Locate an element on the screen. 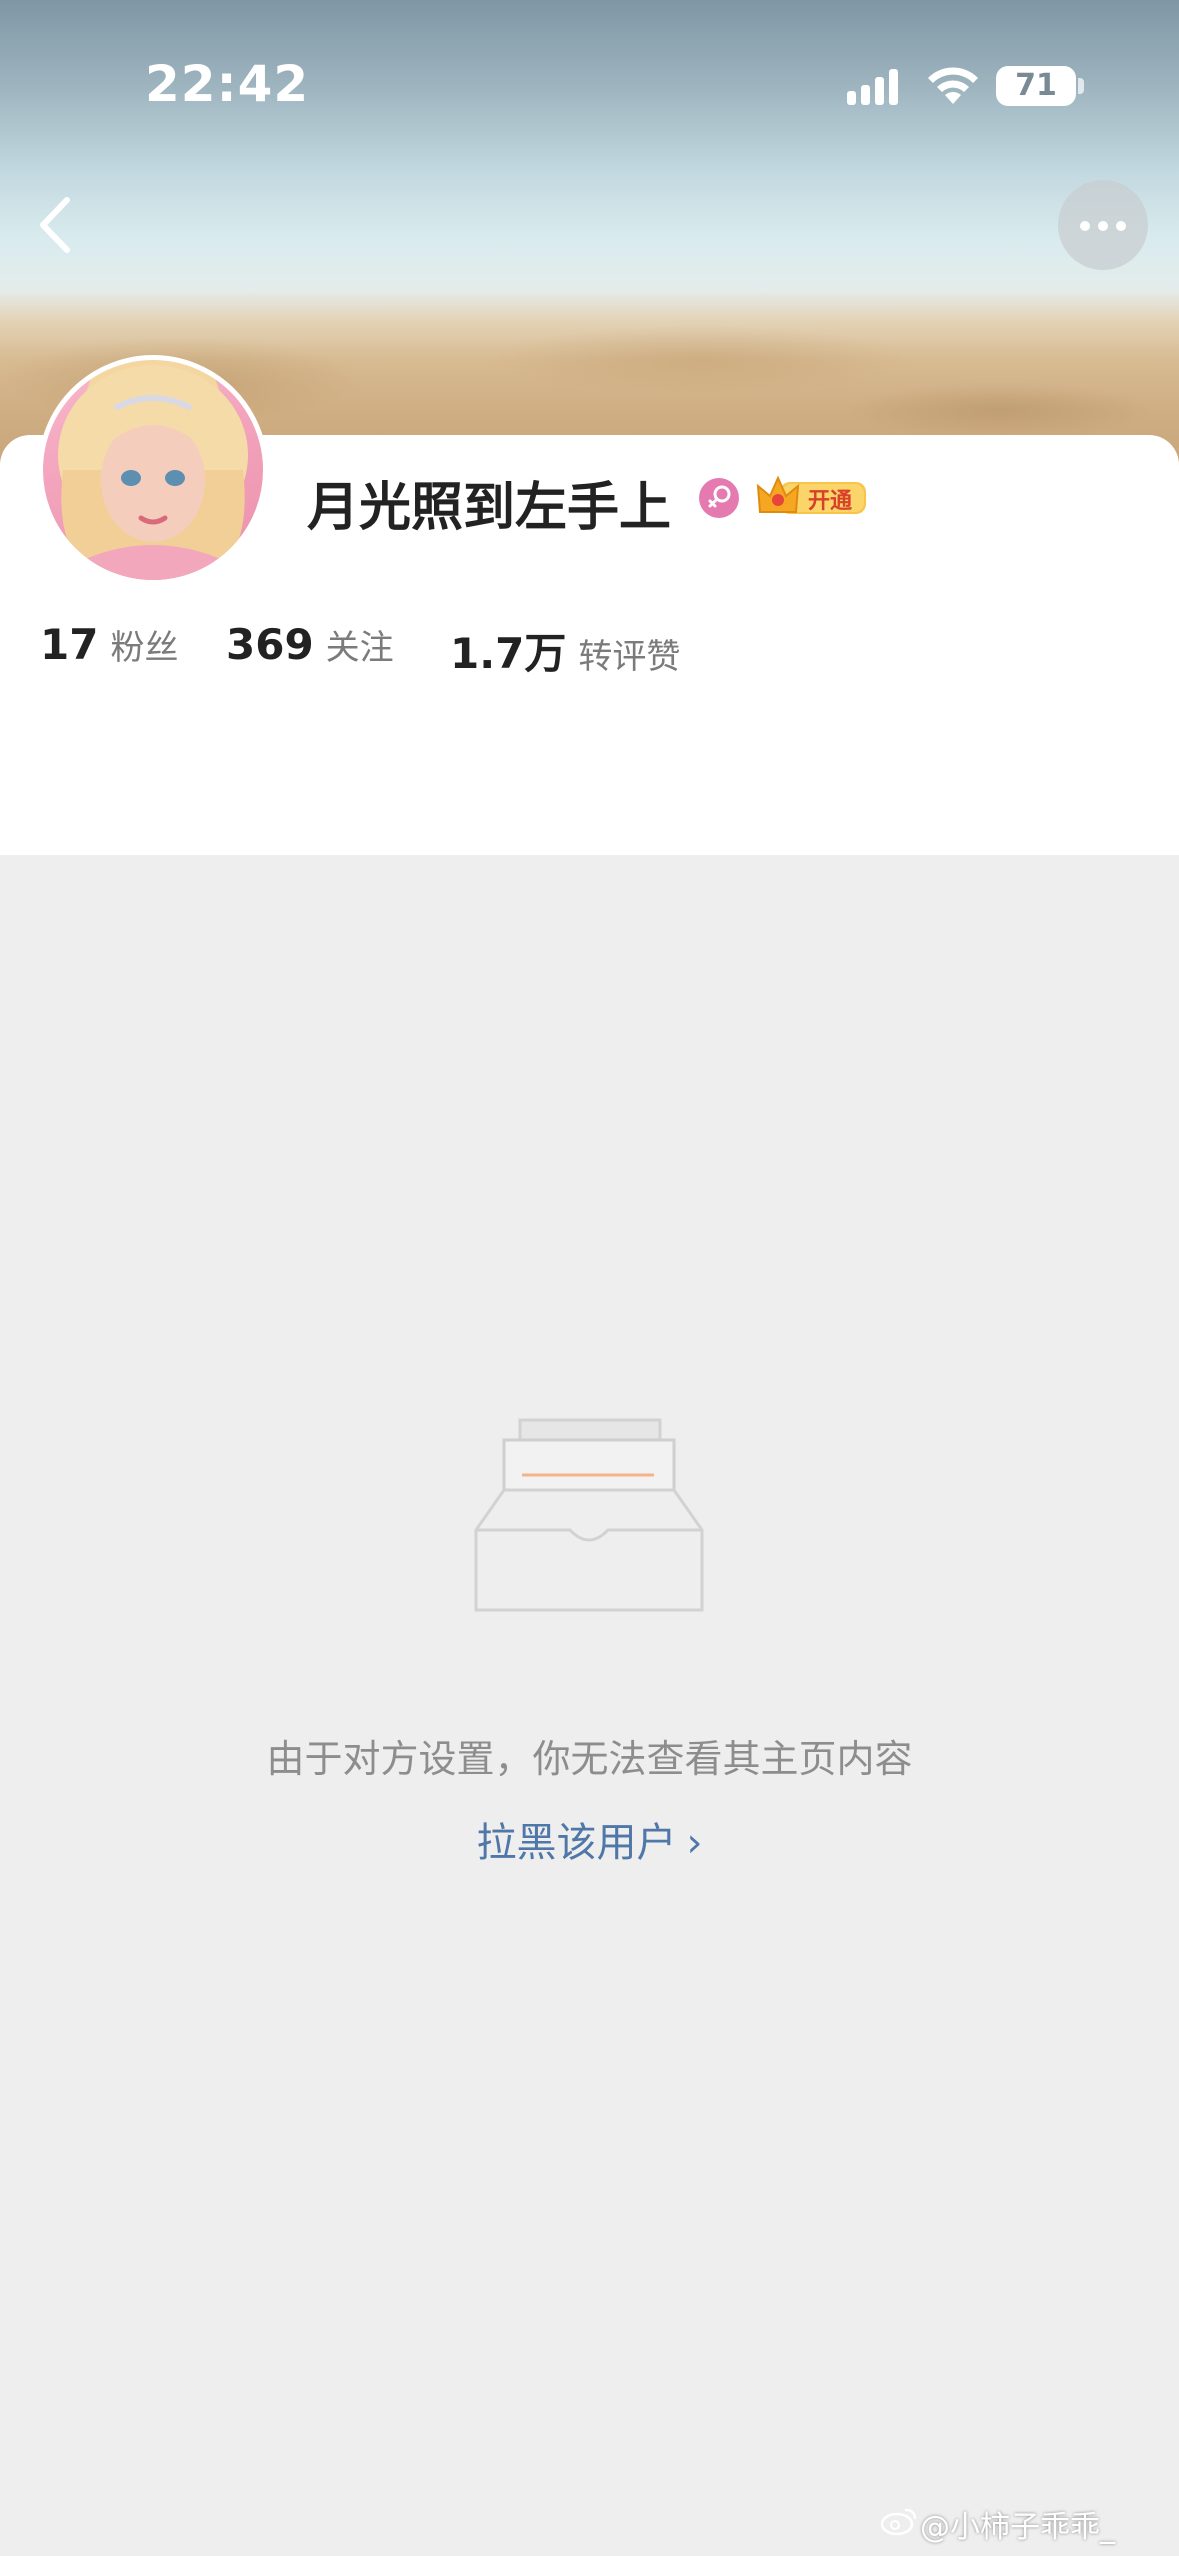 The height and width of the screenshot is (2556, 1179). watermark: @小柿子乖乖_ is located at coordinates (997, 2524).